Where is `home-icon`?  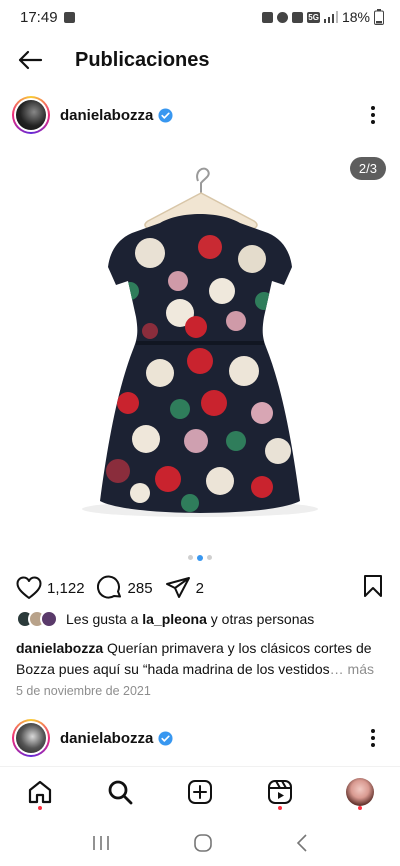 home-icon is located at coordinates (40, 791).